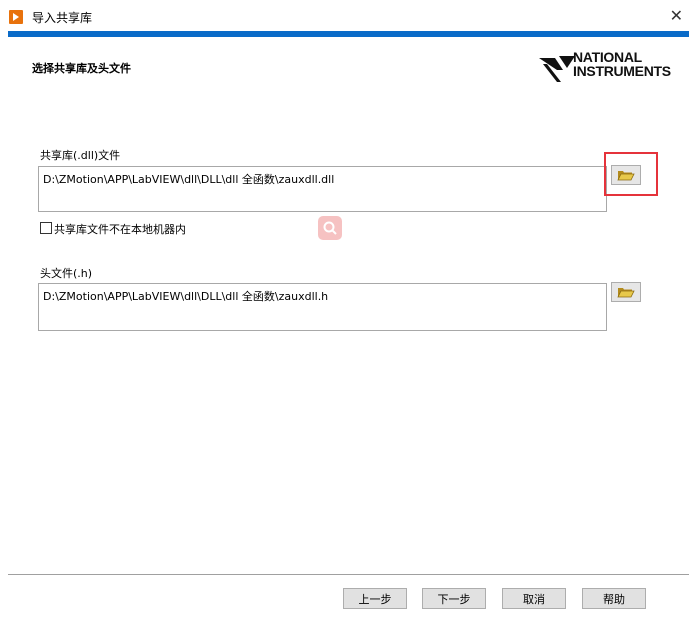 This screenshot has width=697, height=621. I want to click on next-button: 下一步, so click(454, 598).